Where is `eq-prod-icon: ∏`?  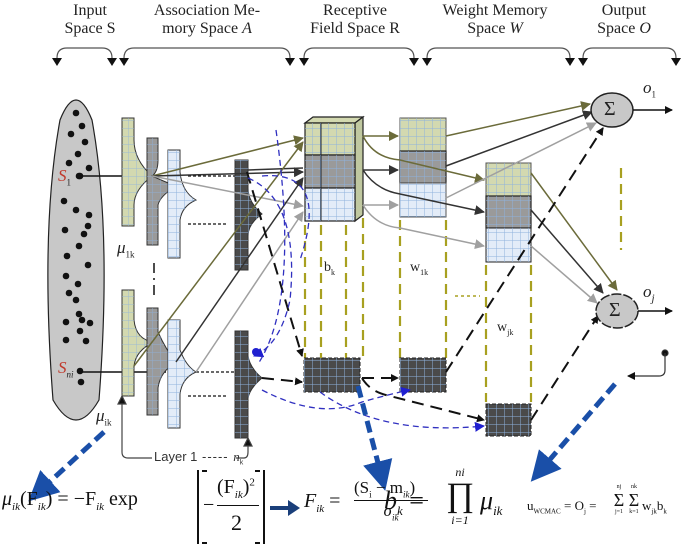 eq-prod-icon: ∏ is located at coordinates (460, 495).